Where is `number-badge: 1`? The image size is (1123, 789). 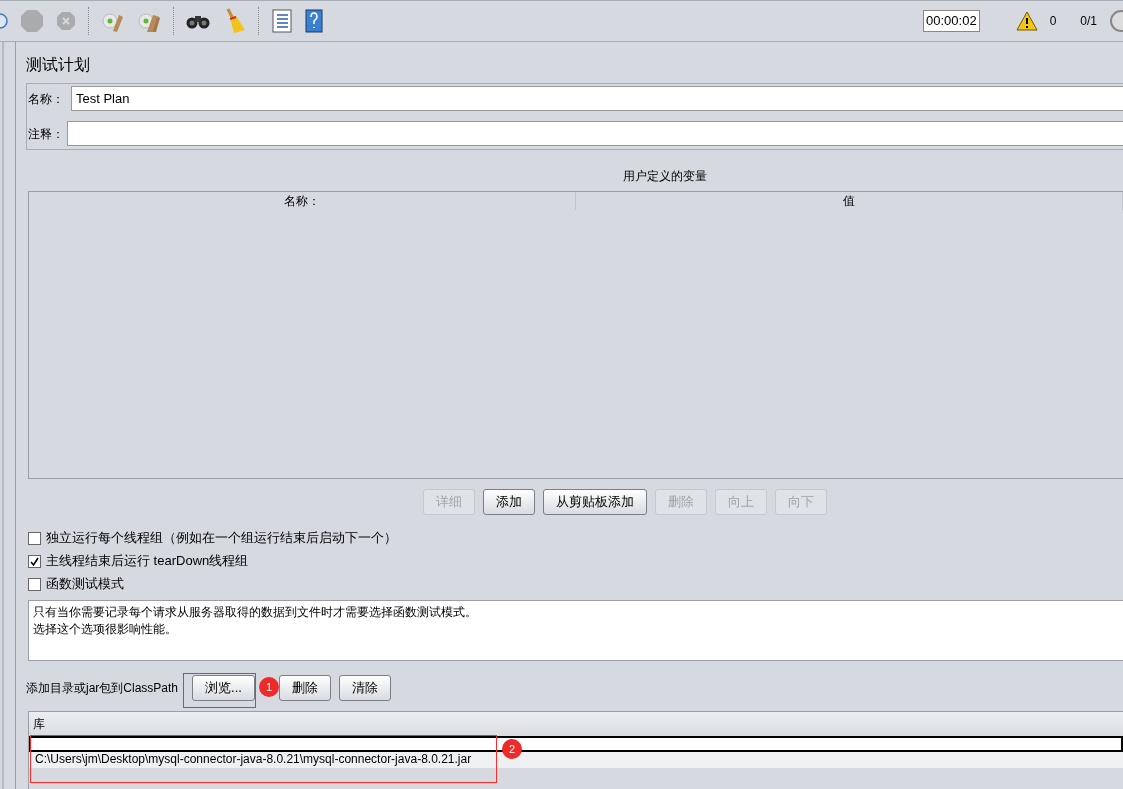 number-badge: 1 is located at coordinates (269, 687).